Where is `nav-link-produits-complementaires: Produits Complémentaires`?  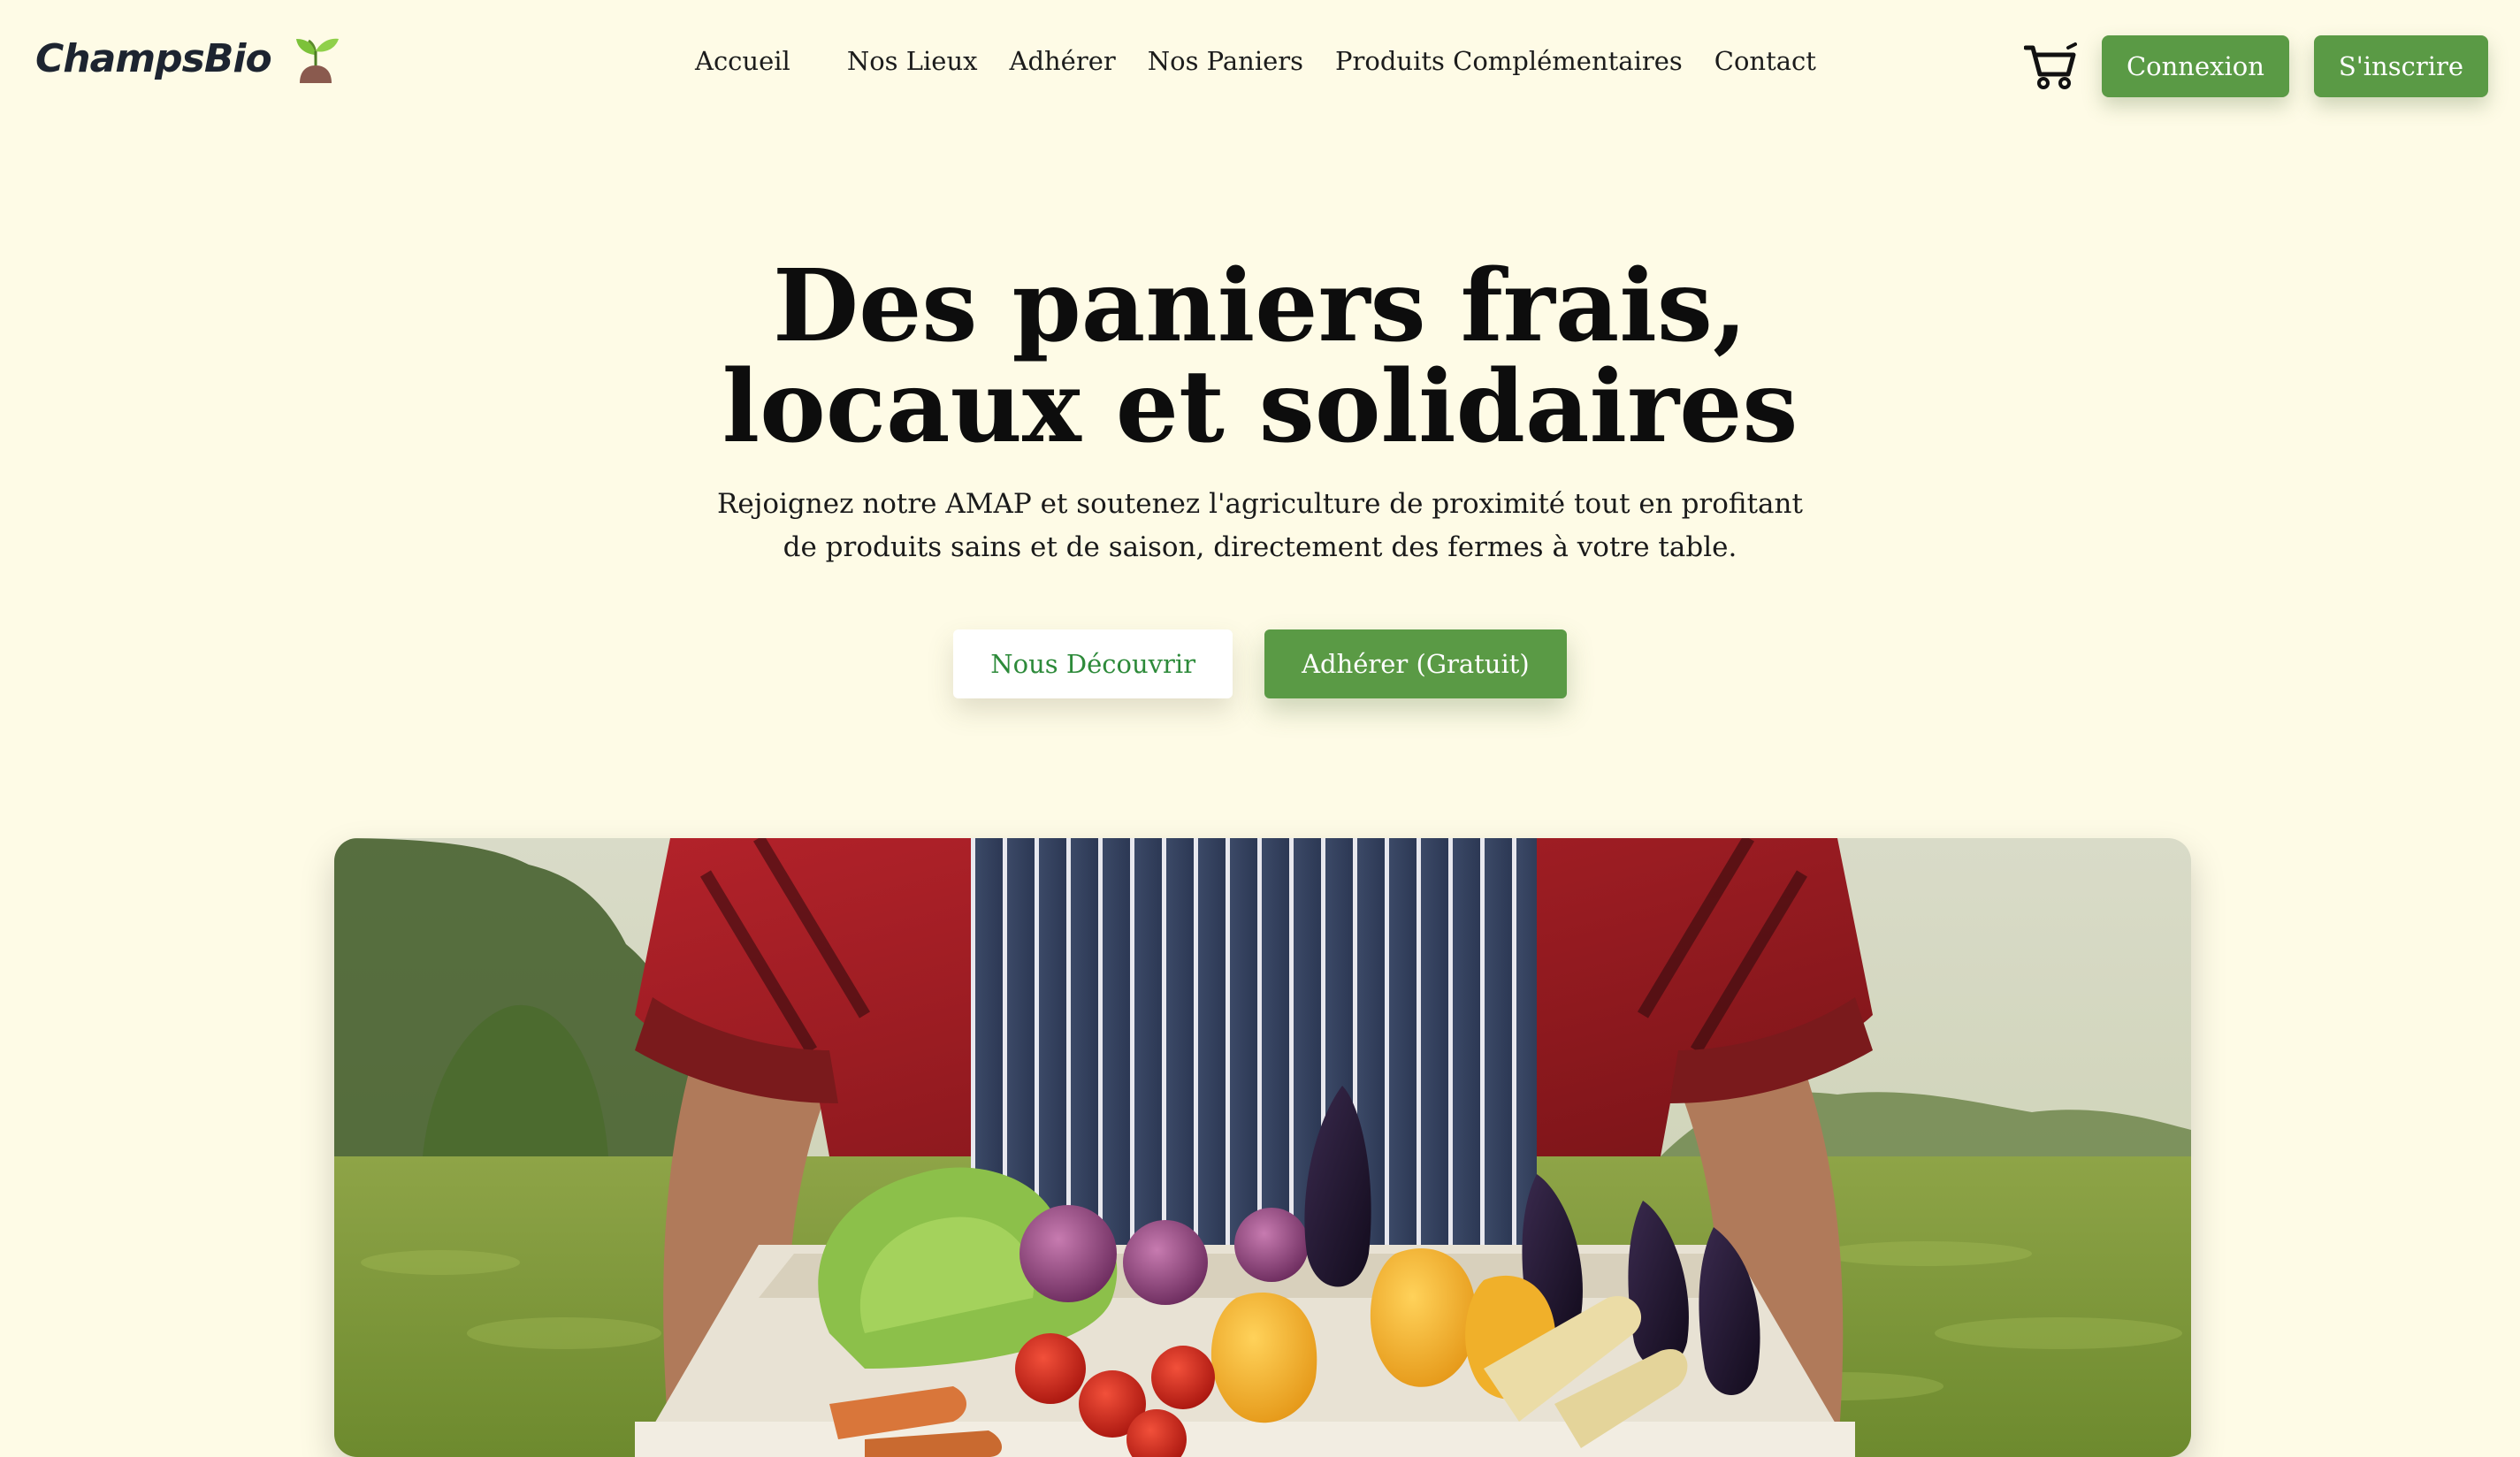 nav-link-produits-complementaires: Produits Complémentaires is located at coordinates (1509, 61).